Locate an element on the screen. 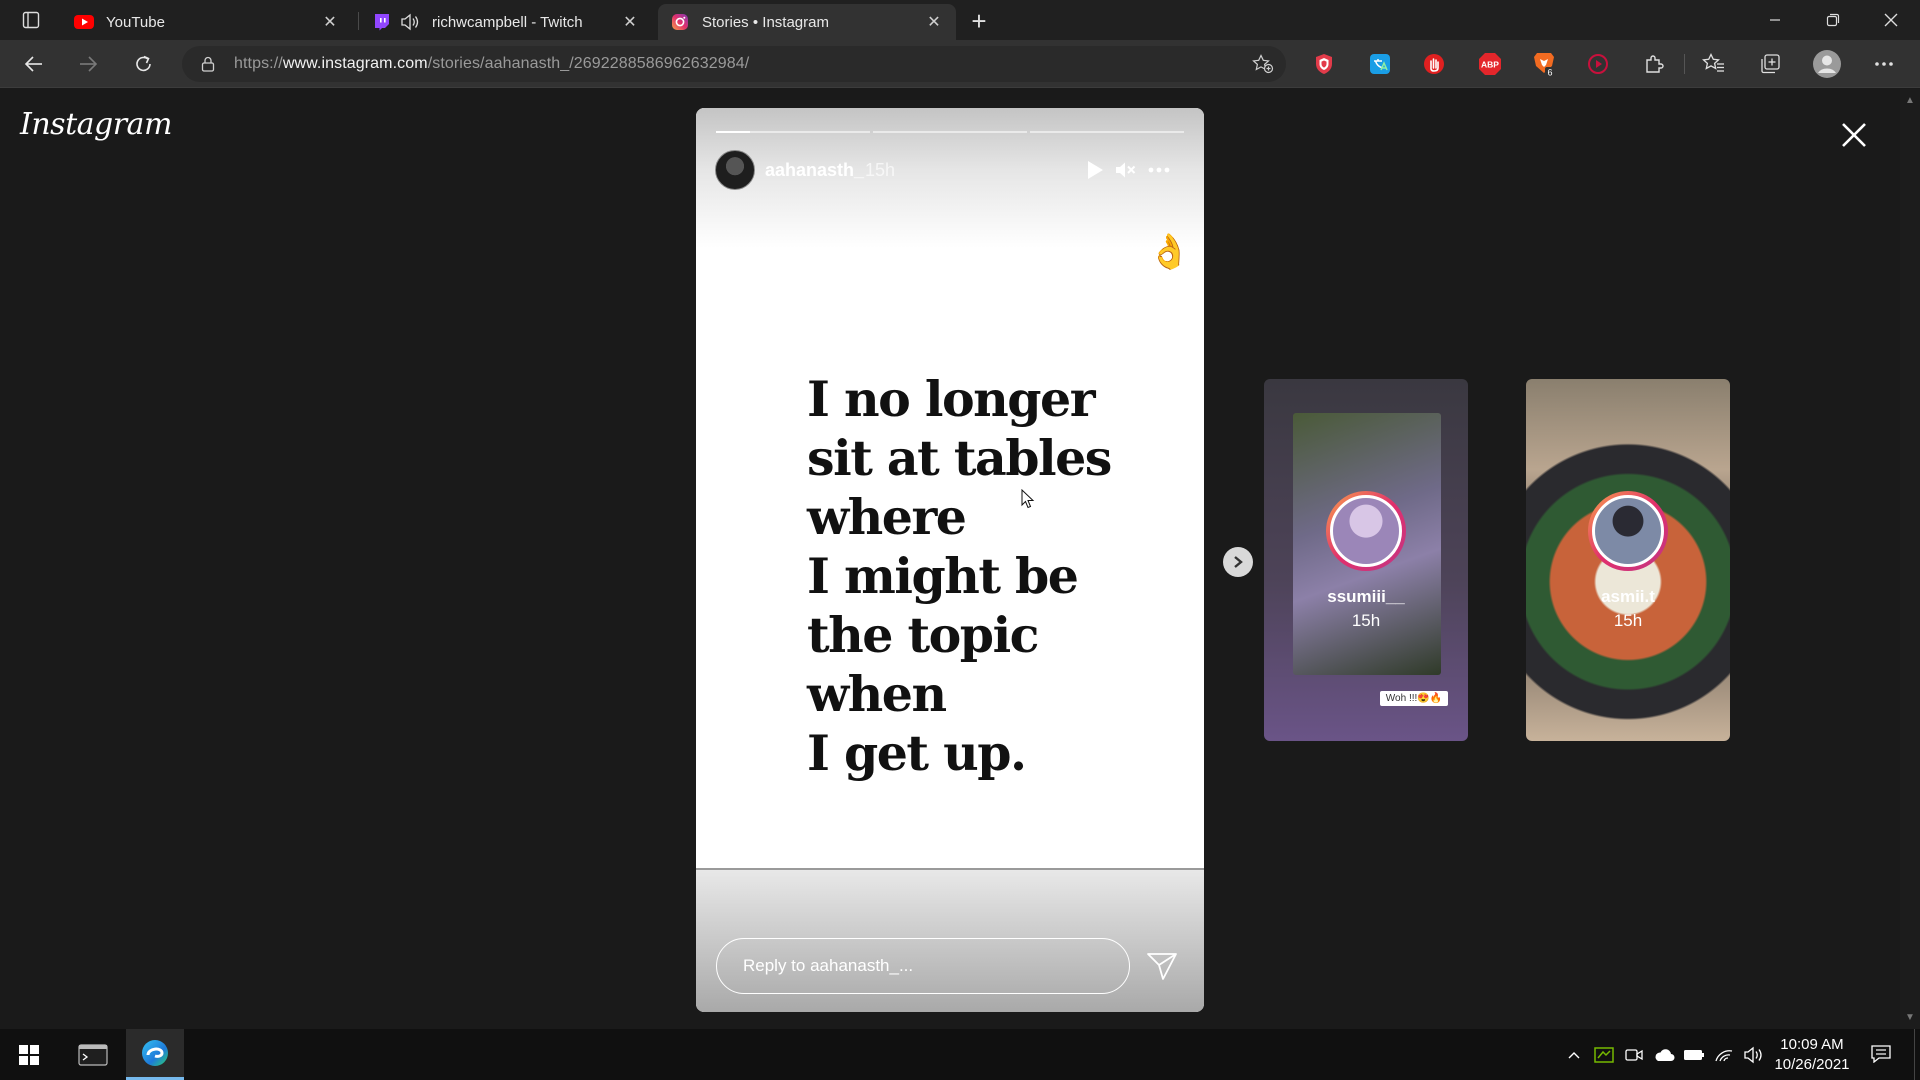  windows-start-icon is located at coordinates (29, 1054).